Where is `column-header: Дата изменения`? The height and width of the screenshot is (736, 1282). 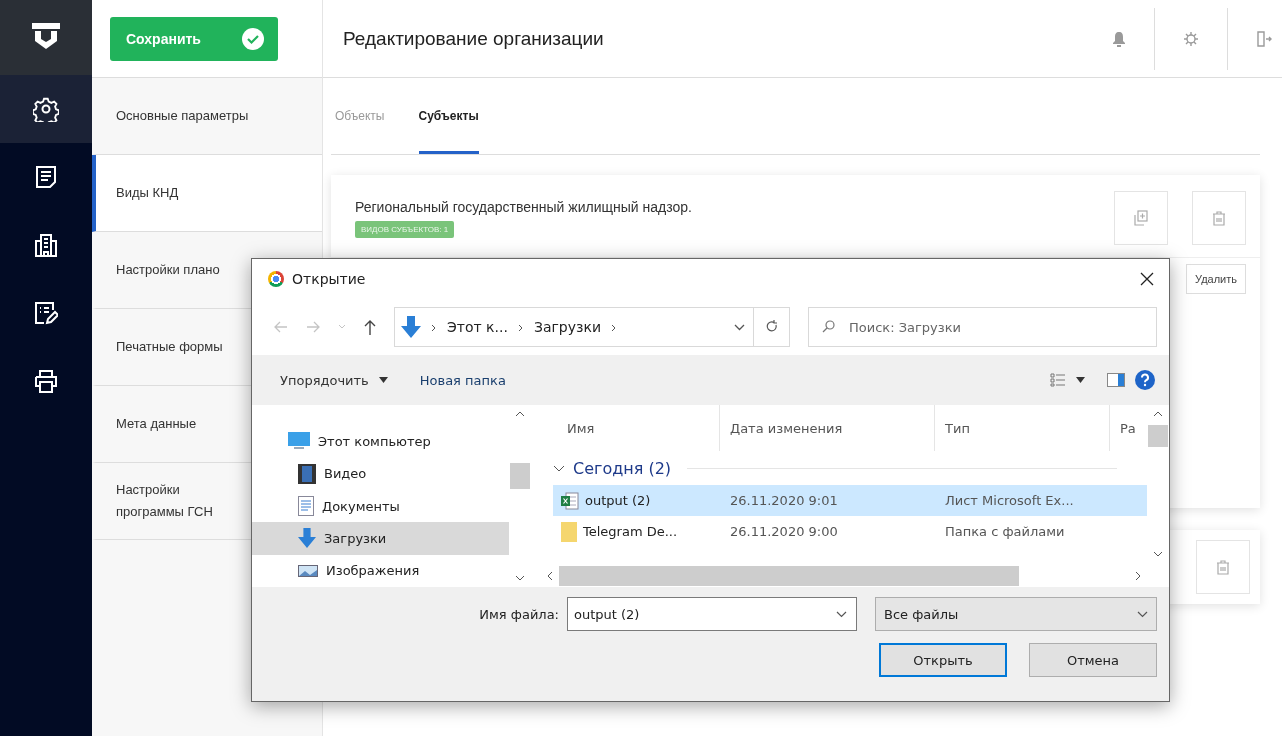 column-header: Дата изменения is located at coordinates (827, 428).